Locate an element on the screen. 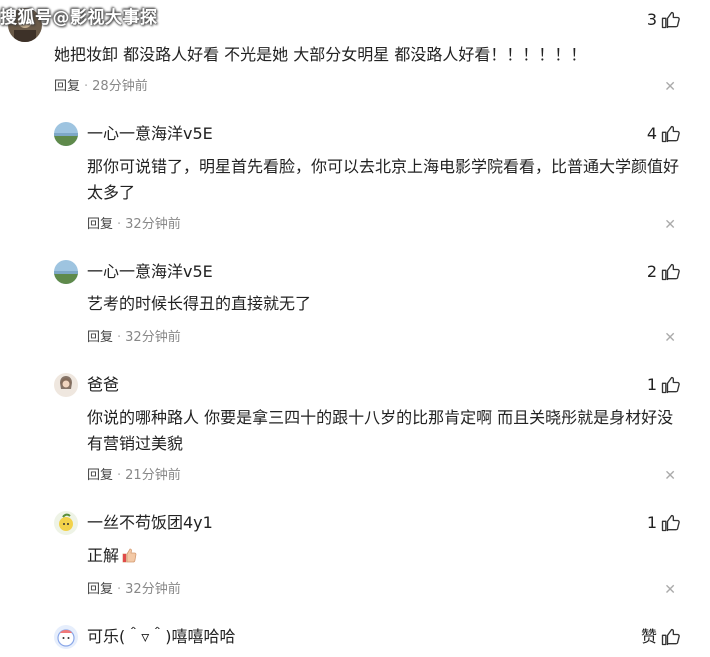 This screenshot has height=657, width=710. like-button: 2 is located at coordinates (663, 272).